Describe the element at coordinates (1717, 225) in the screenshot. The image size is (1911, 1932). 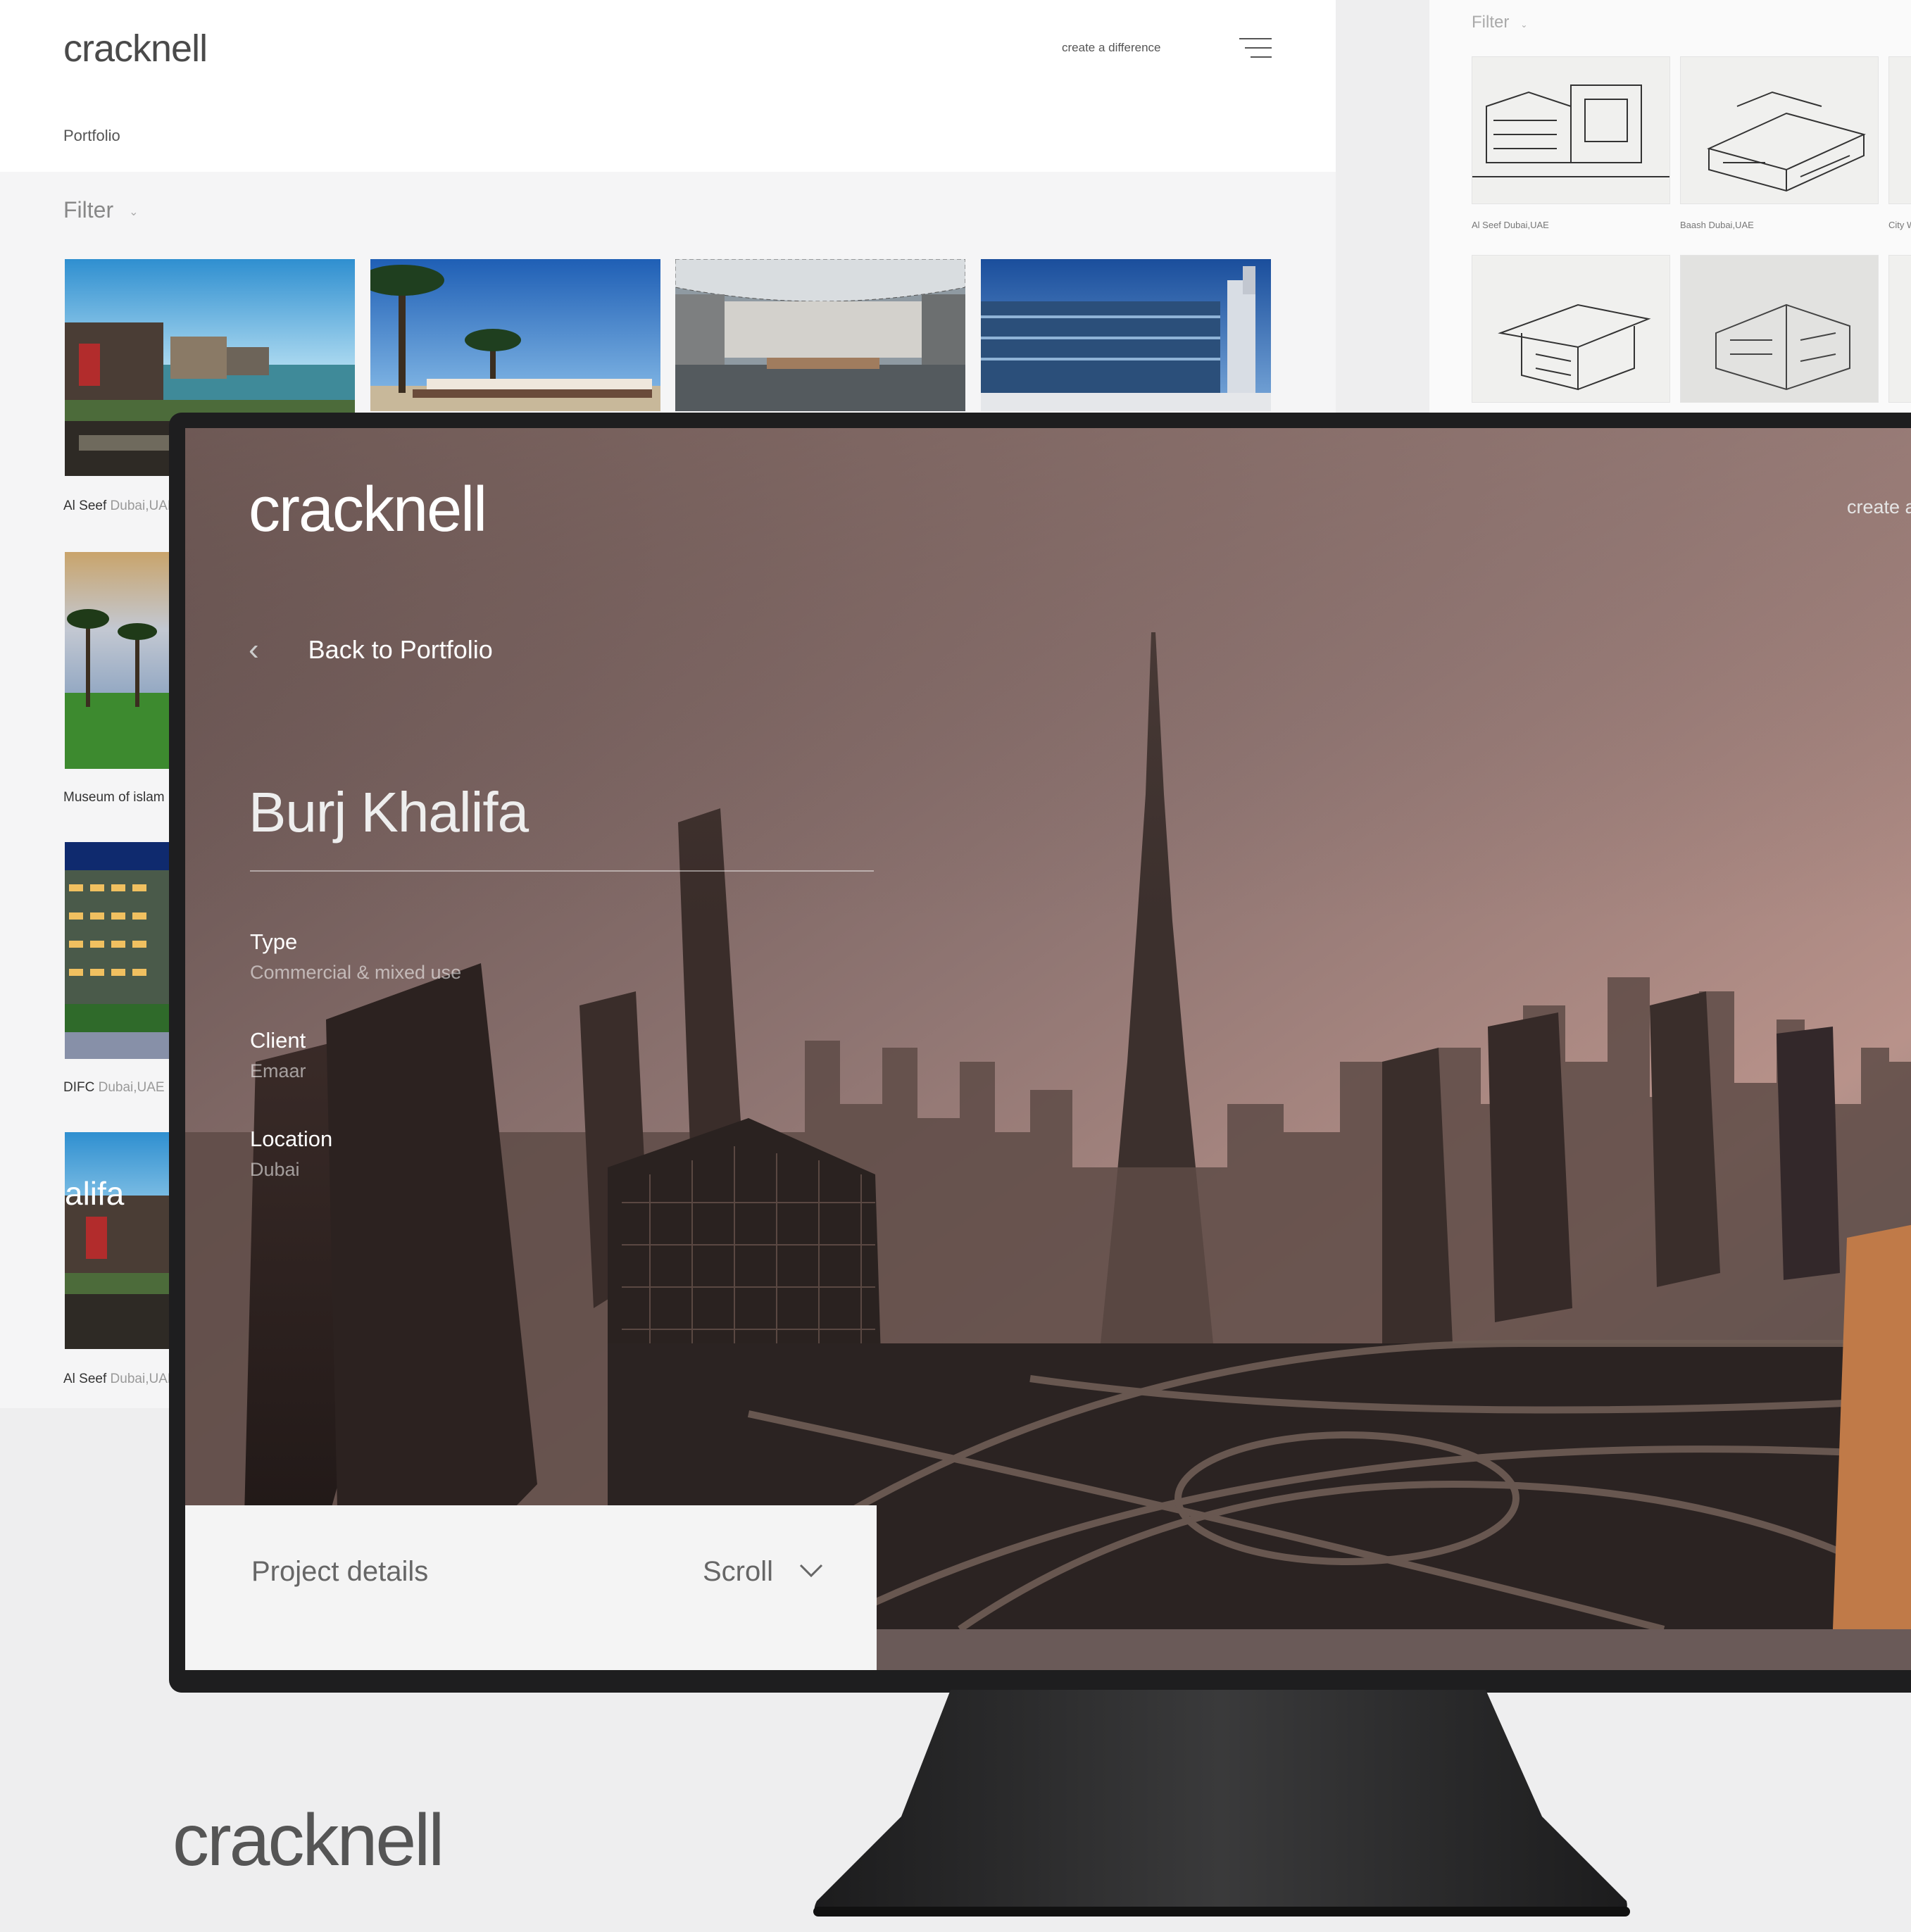
I see `sketch-caption-2: Baash Dubai,UAE` at that location.